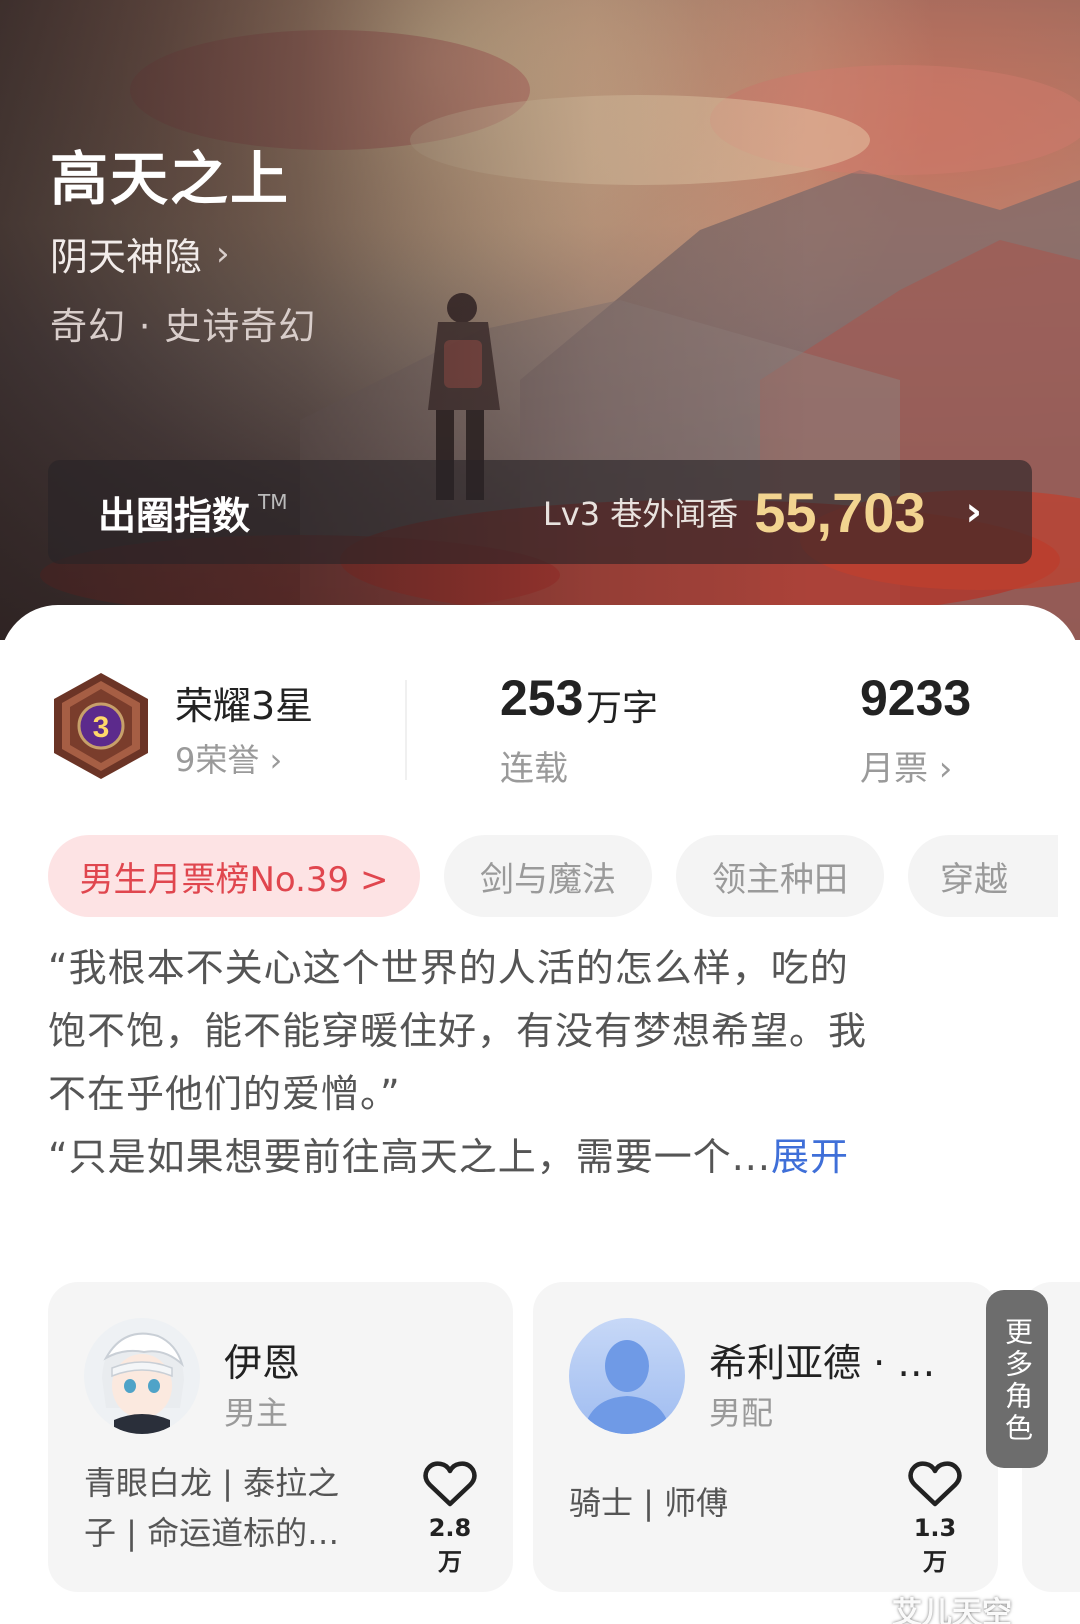 This screenshot has height=1624, width=1080. I want to click on genre-label: 奇幻 · 史诗奇幻, so click(183, 326).